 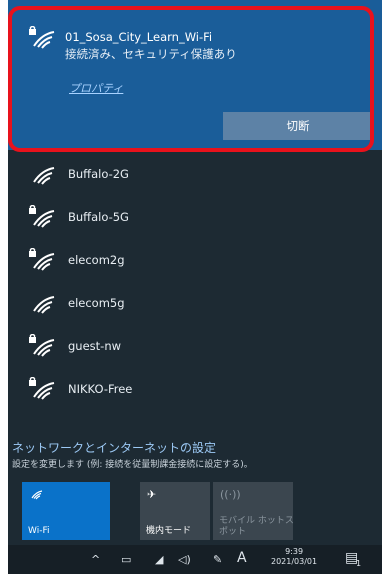 I want to click on chevron-up-icon: ^, so click(x=95, y=559).